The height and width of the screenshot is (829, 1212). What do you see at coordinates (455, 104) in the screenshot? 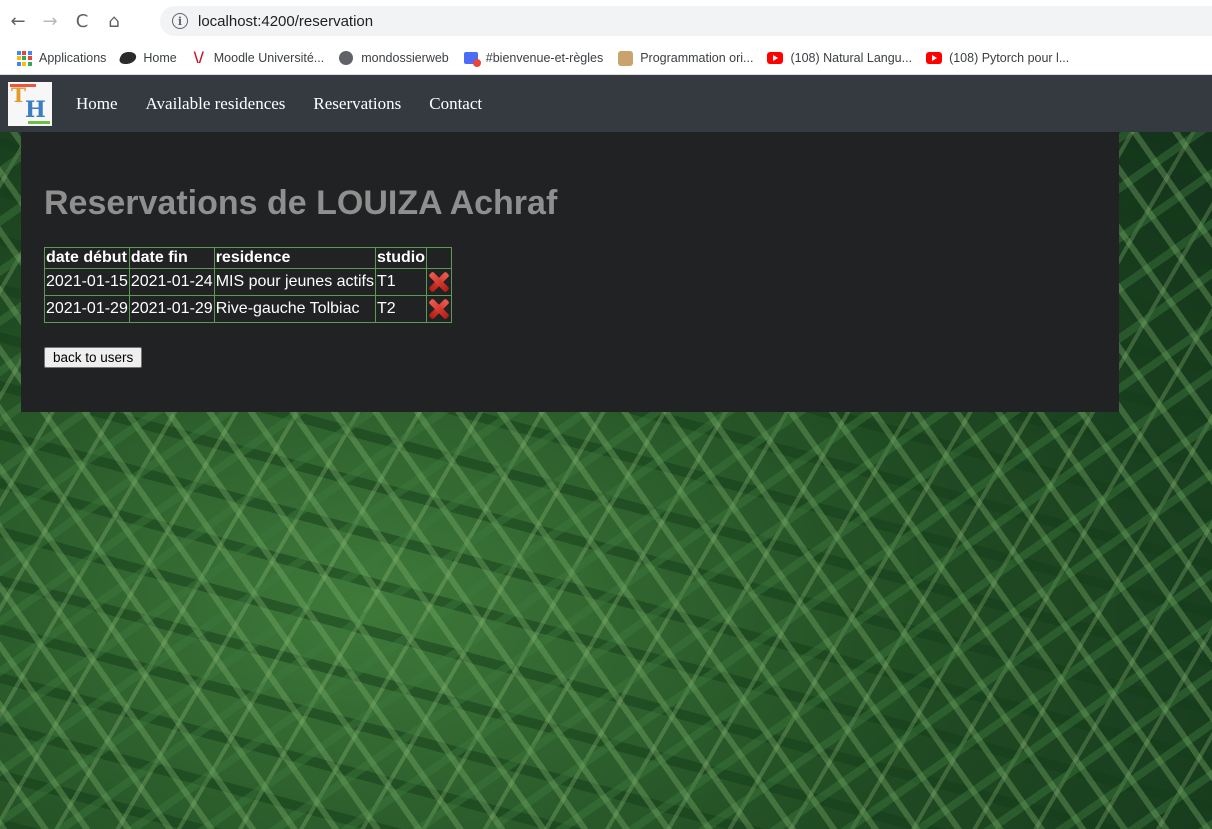
I see `nav-contact: Contact` at bounding box center [455, 104].